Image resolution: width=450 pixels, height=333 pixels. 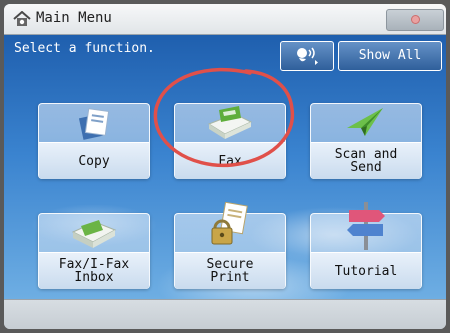 I want to click on copy-button: Copy, so click(x=94, y=141).